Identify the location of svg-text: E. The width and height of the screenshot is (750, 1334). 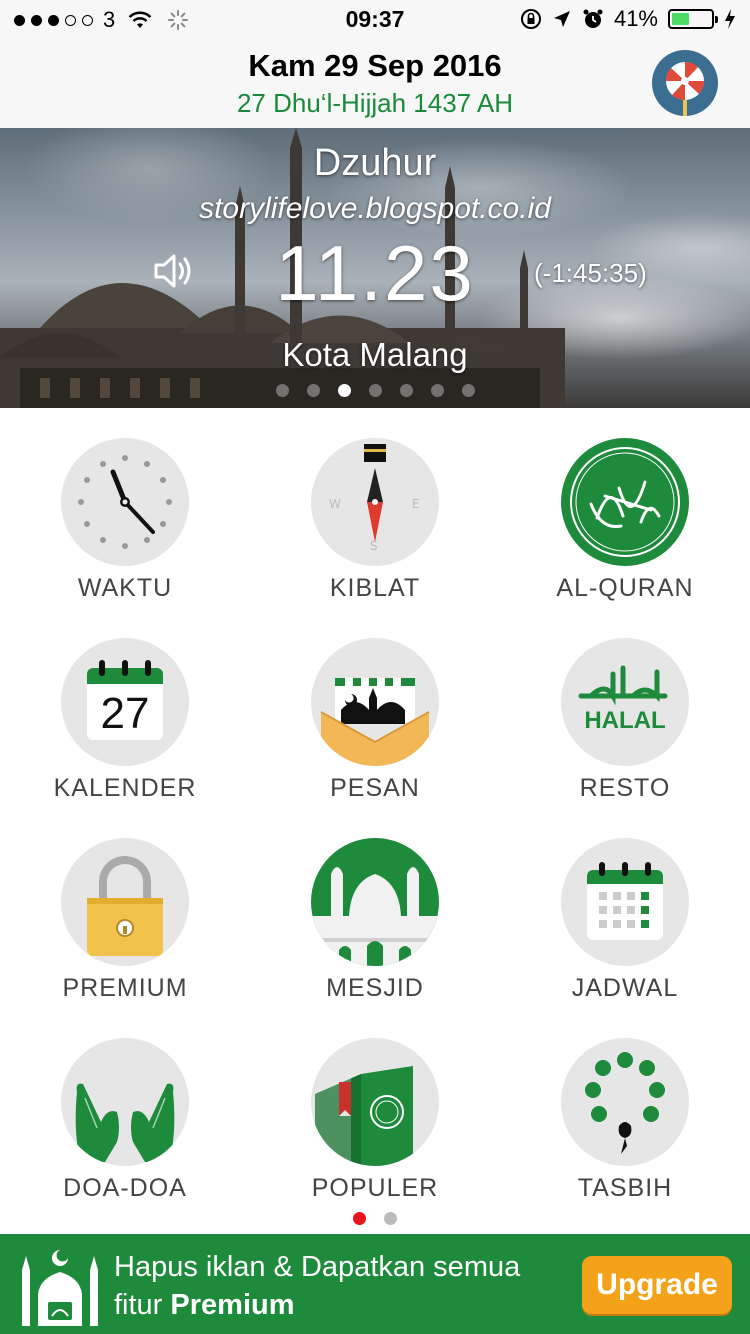
(416, 504).